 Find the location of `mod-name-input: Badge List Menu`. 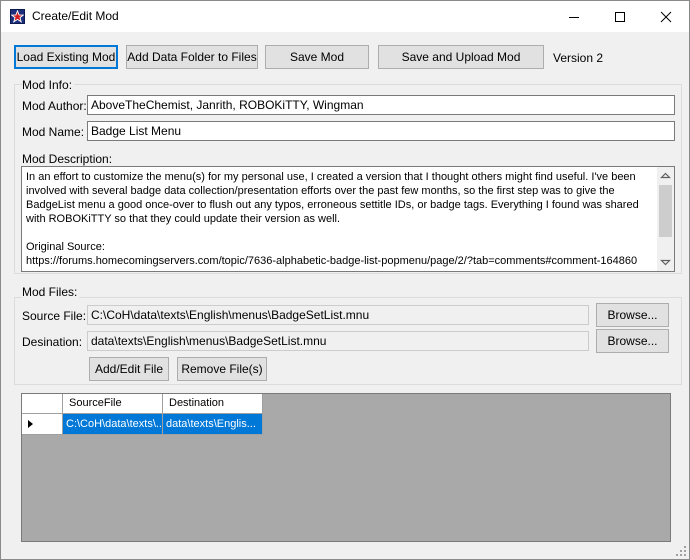

mod-name-input: Badge List Menu is located at coordinates (381, 131).